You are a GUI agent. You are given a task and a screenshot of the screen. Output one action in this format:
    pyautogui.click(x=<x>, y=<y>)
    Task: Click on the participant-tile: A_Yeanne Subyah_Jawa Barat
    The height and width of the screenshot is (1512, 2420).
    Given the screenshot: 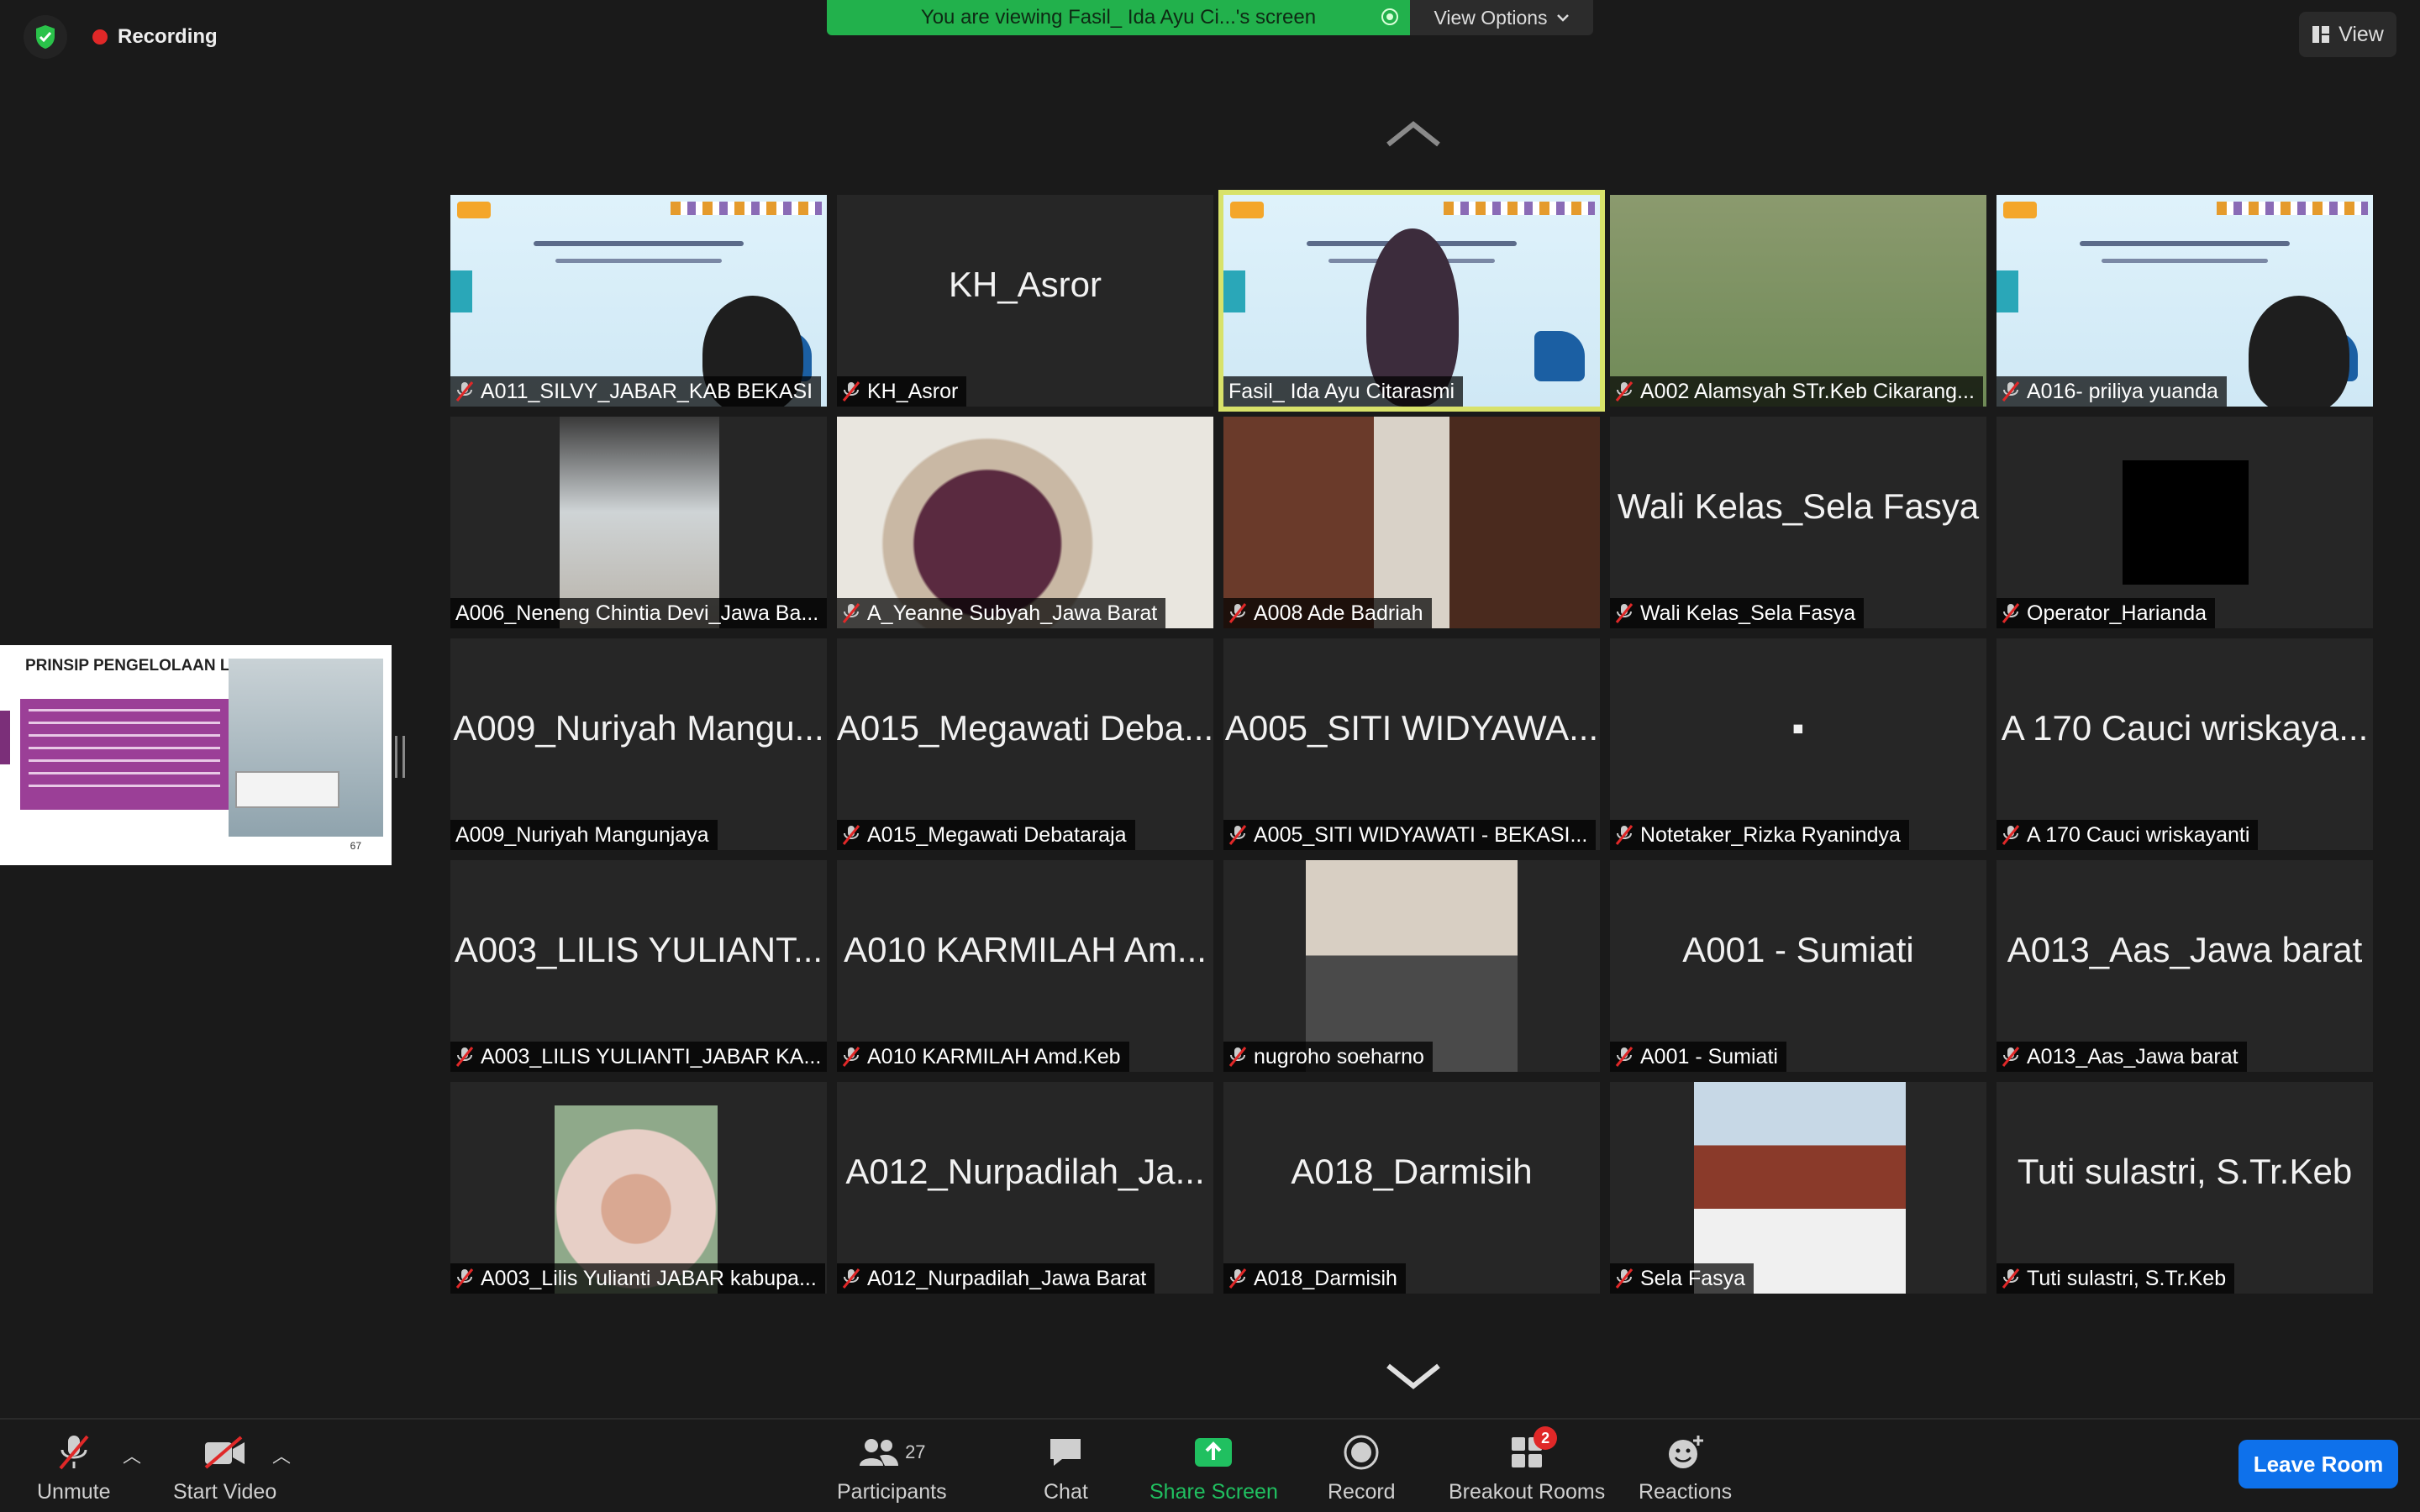 What is the action you would take?
    pyautogui.click(x=1025, y=522)
    